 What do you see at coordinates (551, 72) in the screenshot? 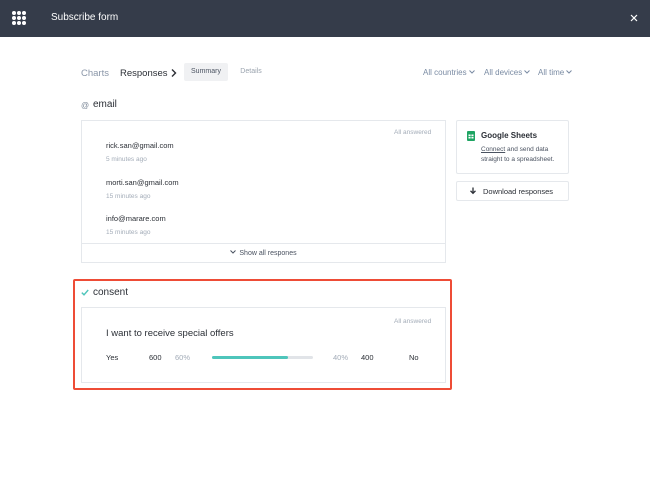
I see `filter-time-label: All time` at bounding box center [551, 72].